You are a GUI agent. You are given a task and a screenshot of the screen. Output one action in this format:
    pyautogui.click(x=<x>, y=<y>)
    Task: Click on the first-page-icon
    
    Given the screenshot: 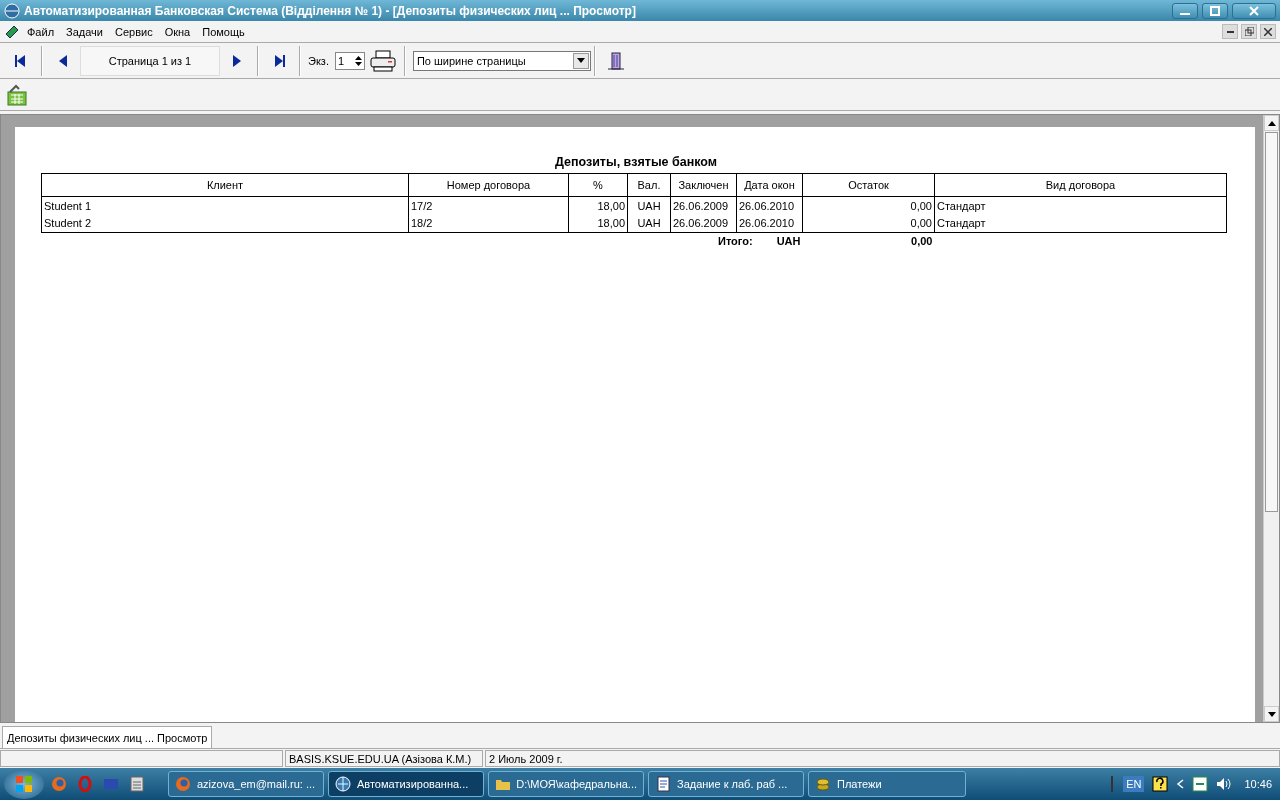 What is the action you would take?
    pyautogui.click(x=21, y=60)
    